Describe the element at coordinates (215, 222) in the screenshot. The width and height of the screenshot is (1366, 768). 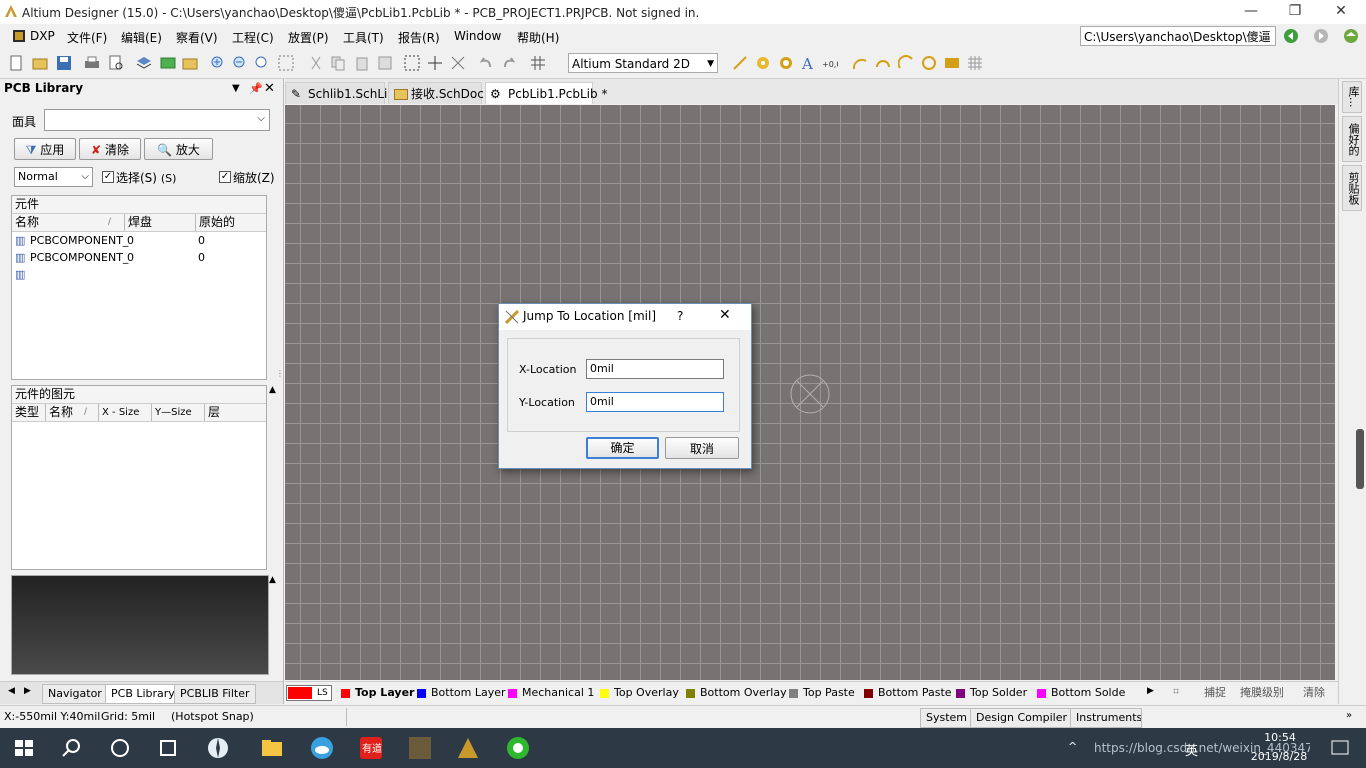
I see `col-primitives: 原始的` at that location.